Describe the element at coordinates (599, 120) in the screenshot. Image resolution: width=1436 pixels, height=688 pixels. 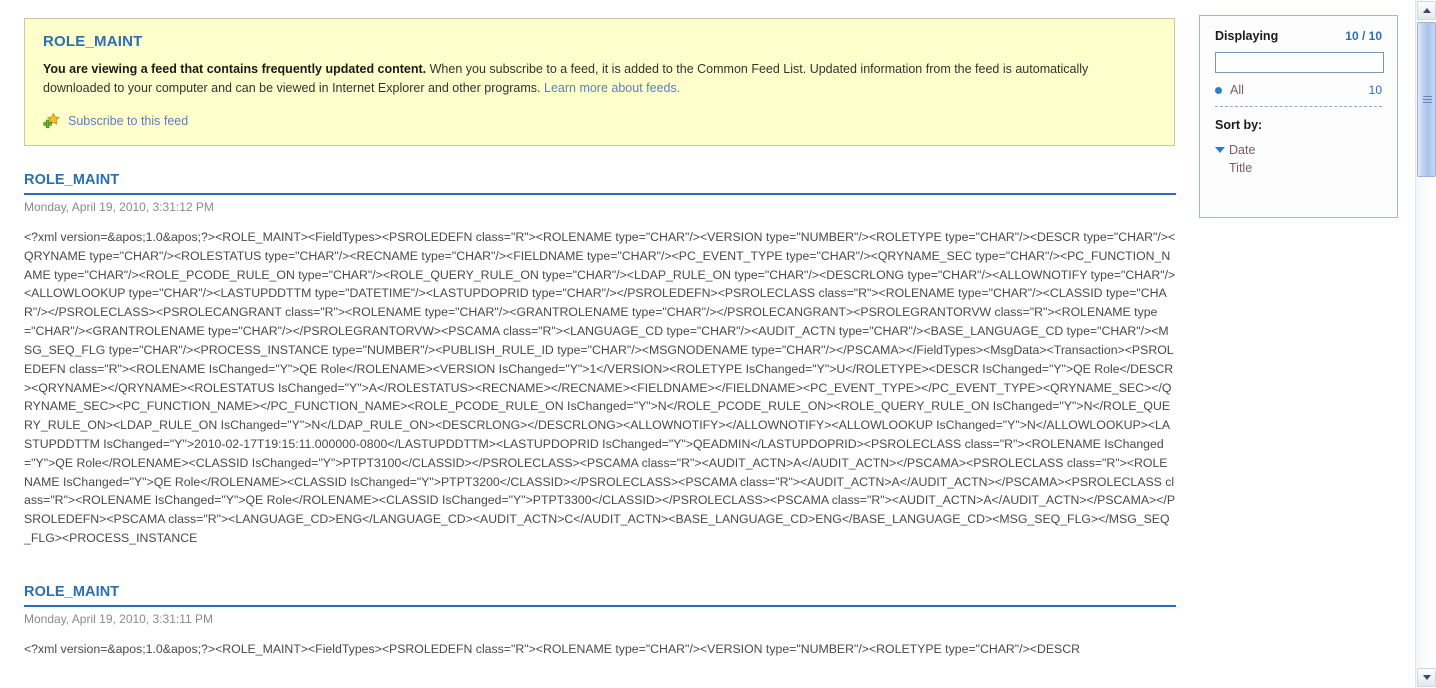
I see `subscribe-row: Subscribe to this feed` at that location.